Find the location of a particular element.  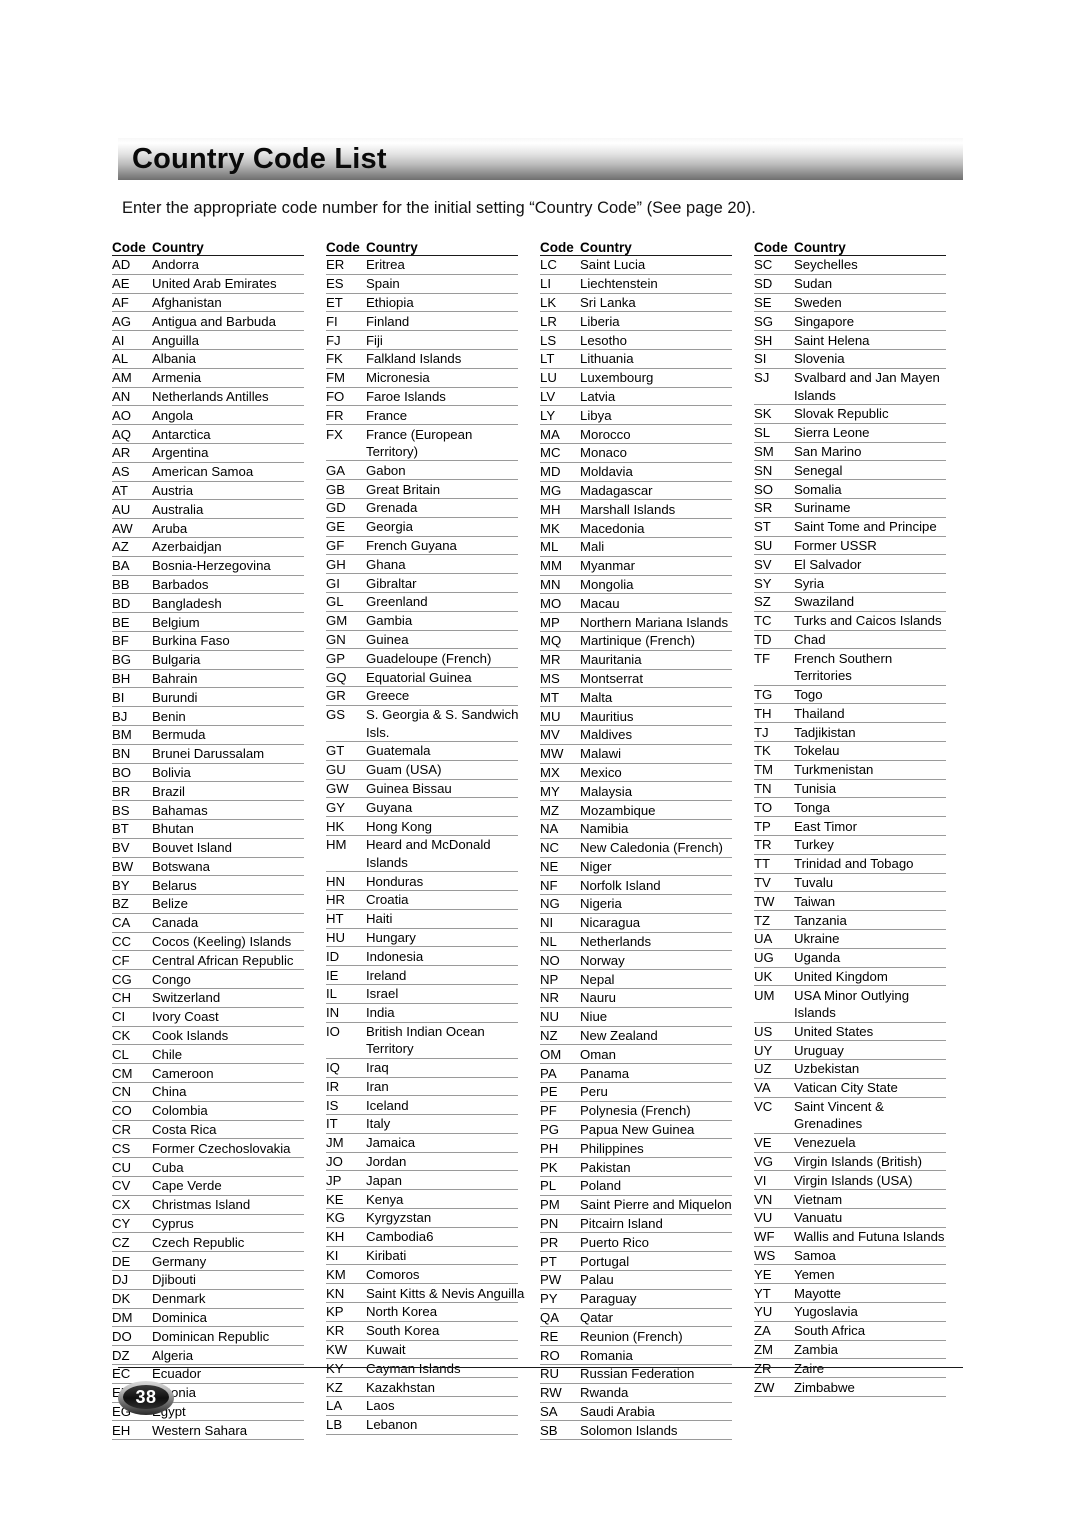

country-name-cell: Tokelau is located at coordinates (870, 750).